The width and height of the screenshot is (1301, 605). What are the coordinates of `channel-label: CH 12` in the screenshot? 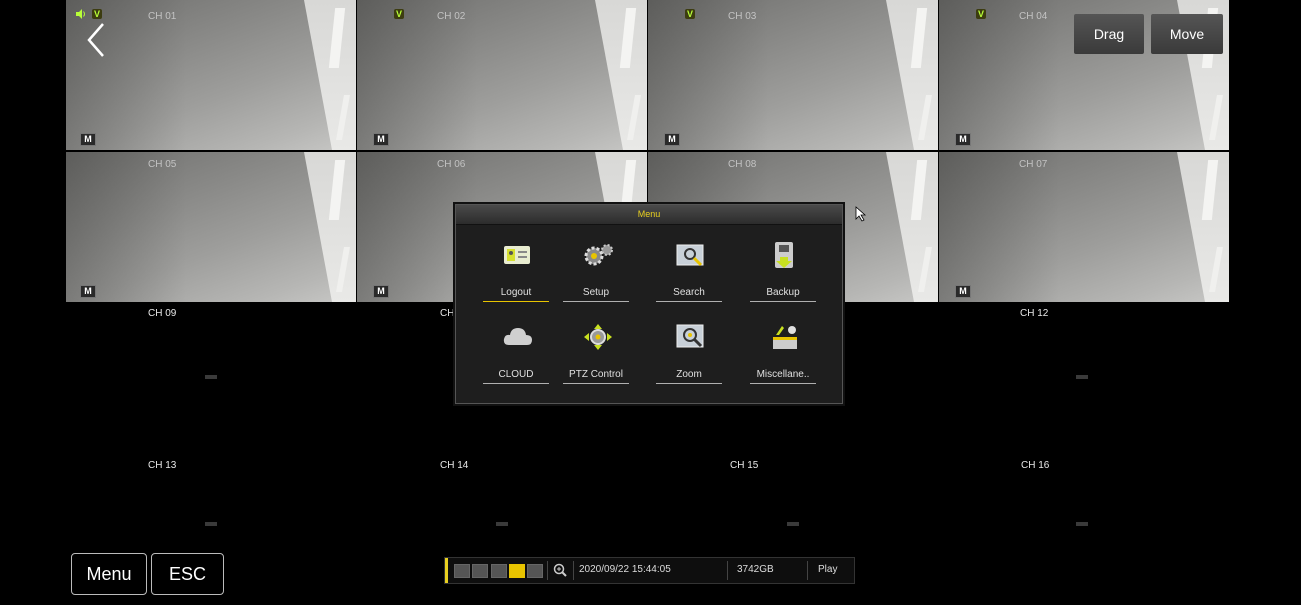 It's located at (1034, 313).